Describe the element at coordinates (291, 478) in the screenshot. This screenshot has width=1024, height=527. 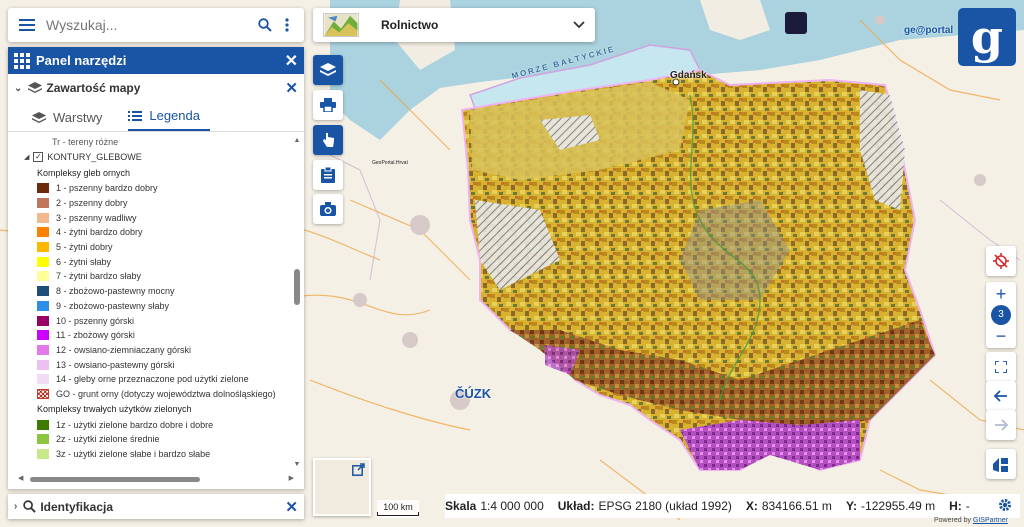
I see `scroll-right-icon: ▶` at that location.